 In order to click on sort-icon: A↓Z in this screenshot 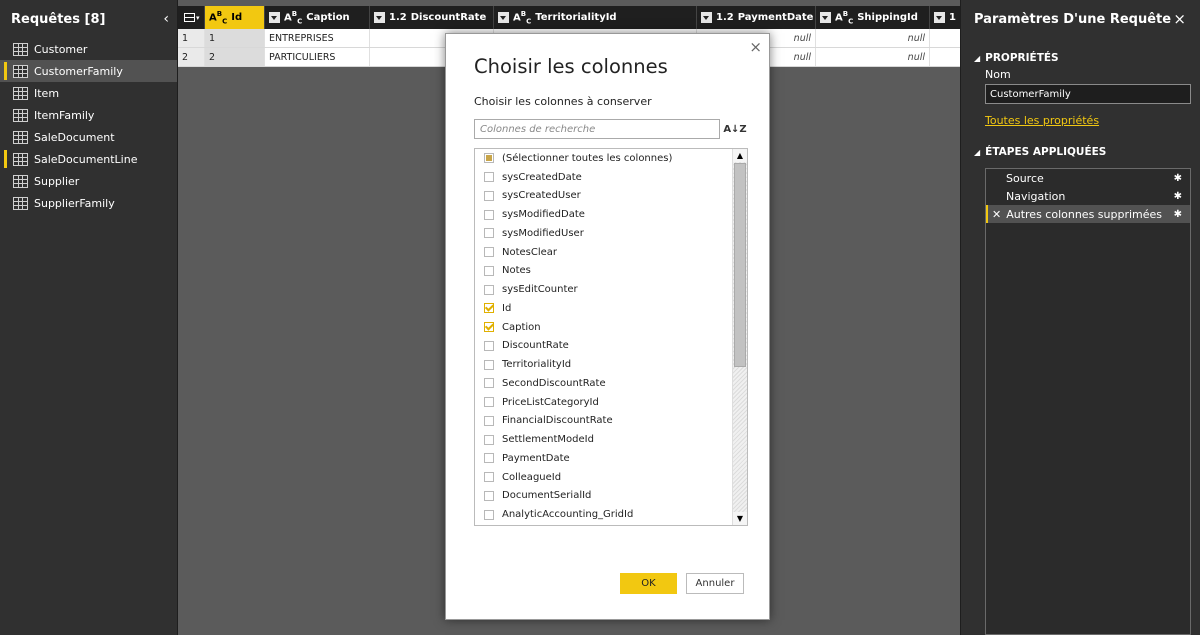, I will do `click(734, 129)`.